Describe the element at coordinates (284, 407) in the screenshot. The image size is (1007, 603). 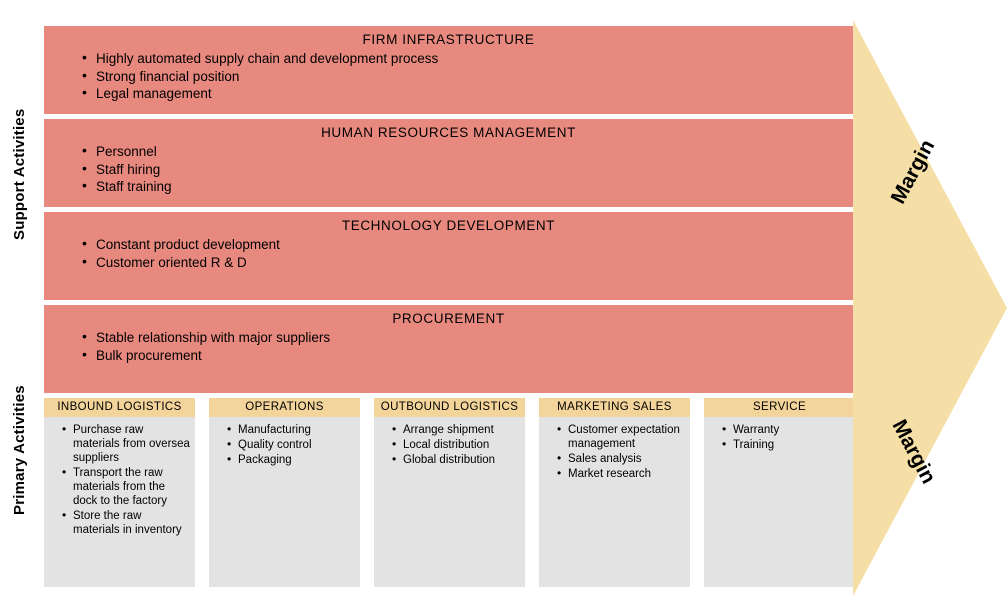
I see `primary-column-title: OPERATIONS` at that location.